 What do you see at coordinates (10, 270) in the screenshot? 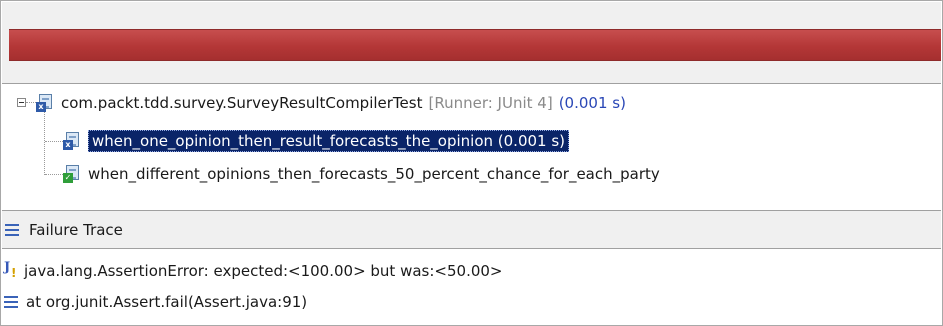
I see `exception-icon: J!` at bounding box center [10, 270].